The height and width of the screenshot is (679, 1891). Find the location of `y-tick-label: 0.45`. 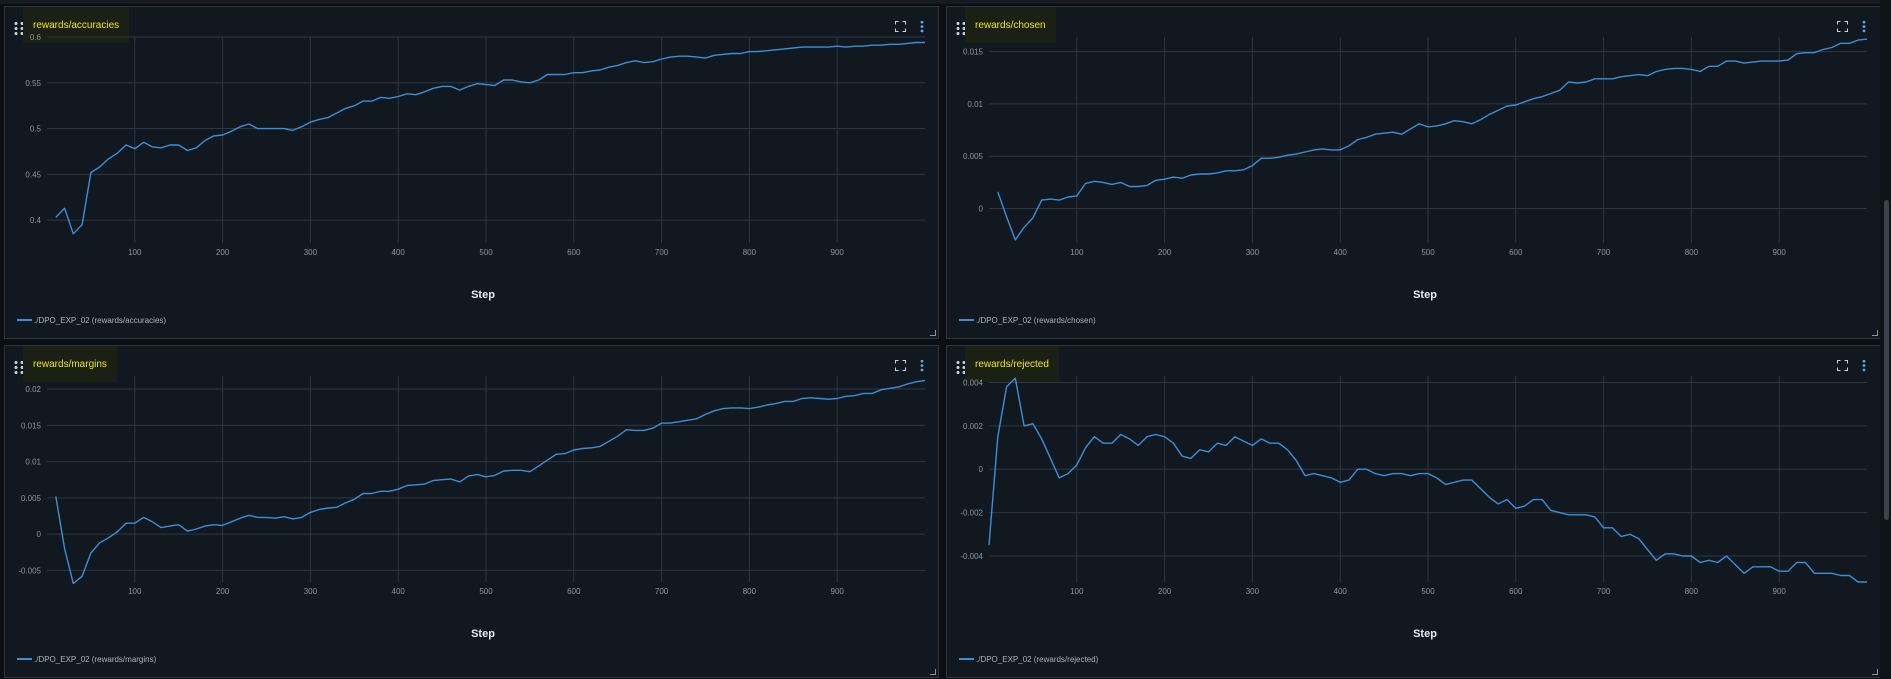

y-tick-label: 0.45 is located at coordinates (33, 174).